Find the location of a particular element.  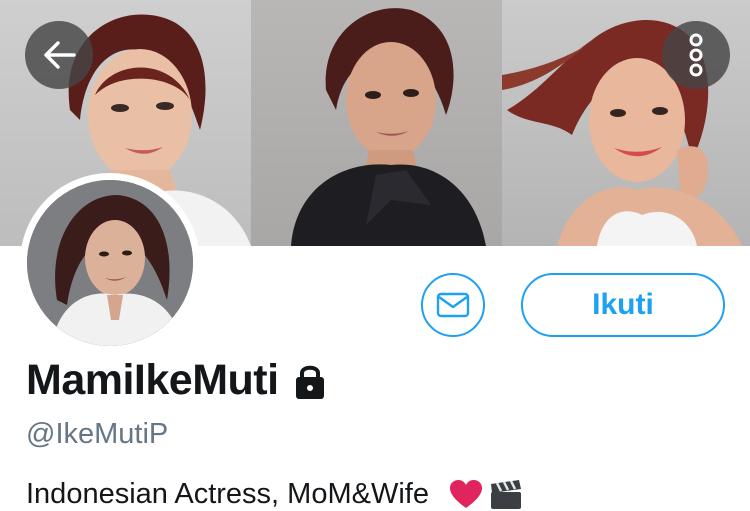

profile-bio-row: Indonesian Actress, MoM&Wife is located at coordinates (274, 494).